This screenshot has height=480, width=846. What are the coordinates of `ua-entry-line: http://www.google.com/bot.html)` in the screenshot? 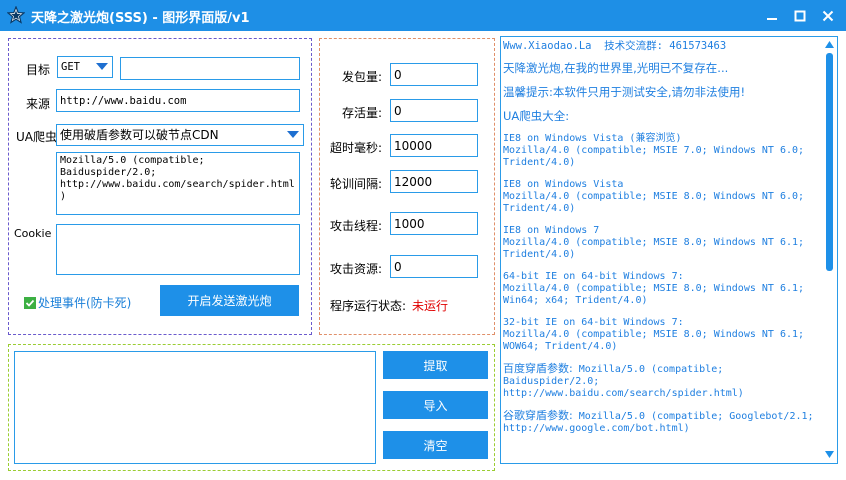 It's located at (596, 428).